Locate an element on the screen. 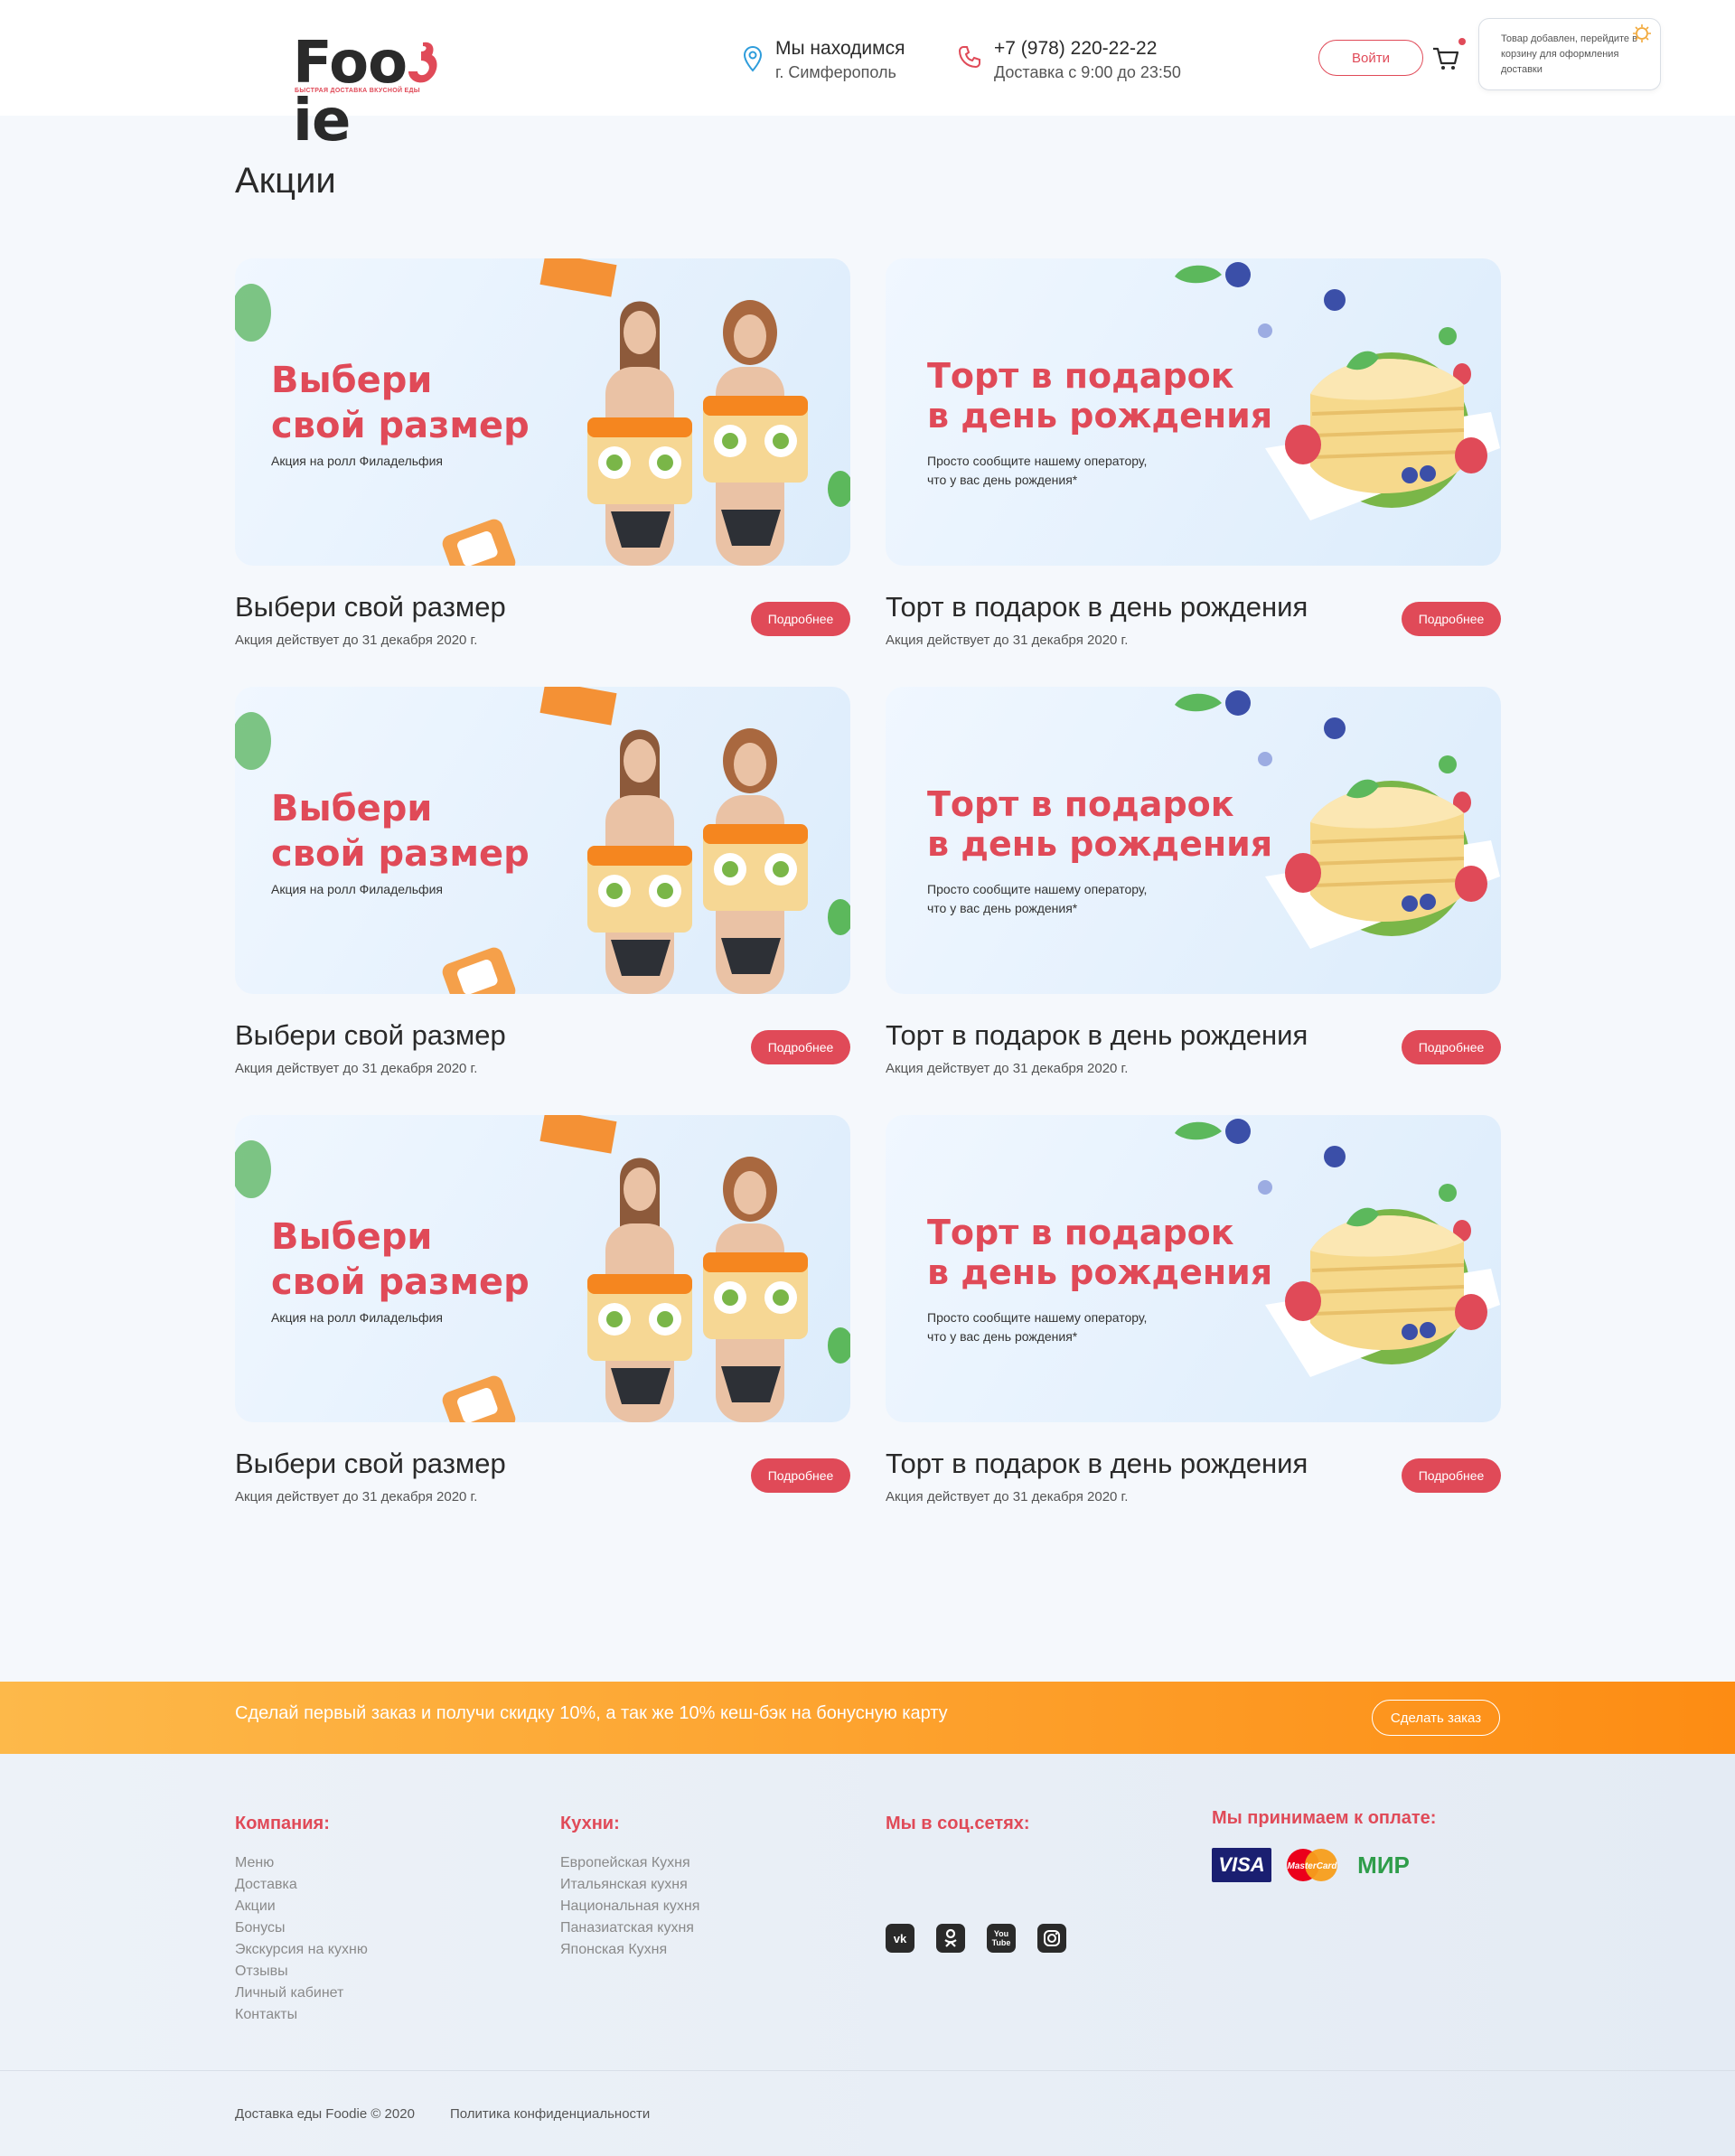 The width and height of the screenshot is (1735, 2156). footer-social-heading: Мы в соц.сетях: is located at coordinates (958, 1823).